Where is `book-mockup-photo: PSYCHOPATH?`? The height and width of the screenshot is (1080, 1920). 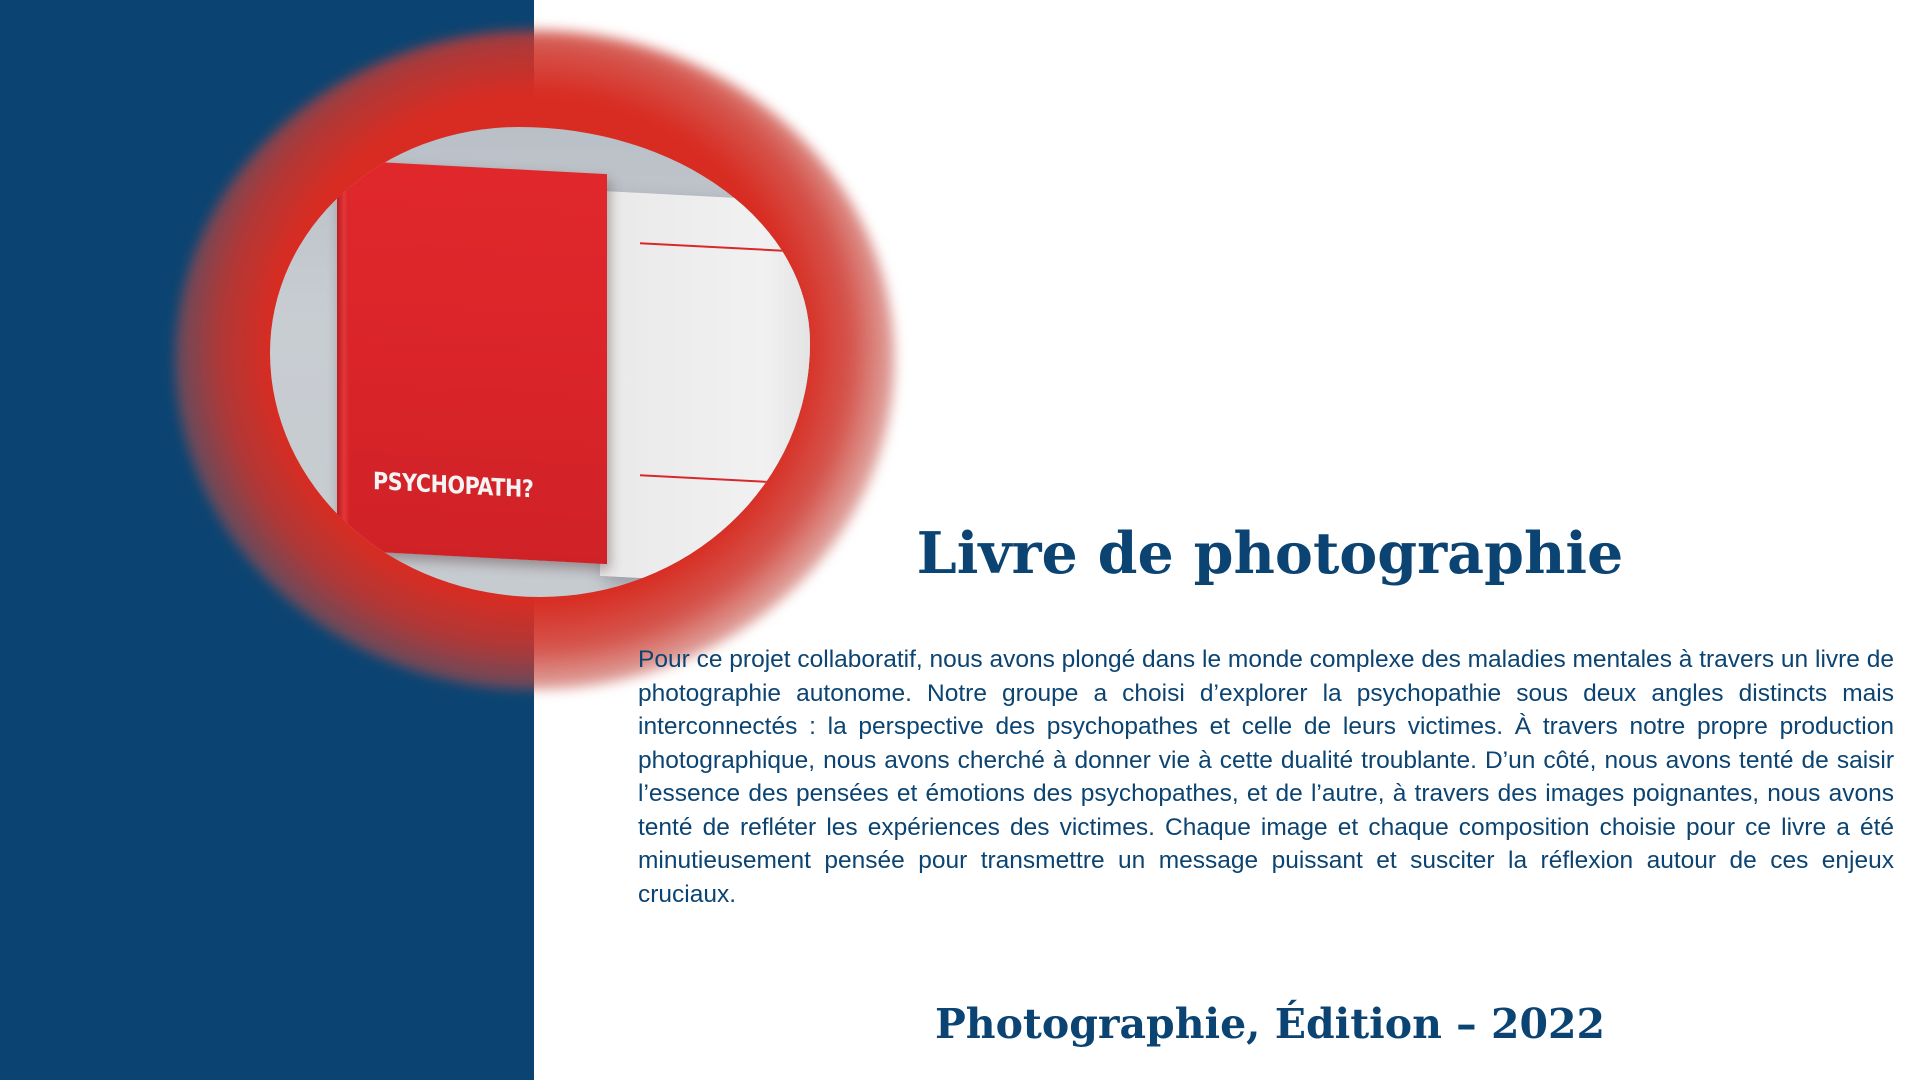
book-mockup-photo: PSYCHOPATH? is located at coordinates (540, 362).